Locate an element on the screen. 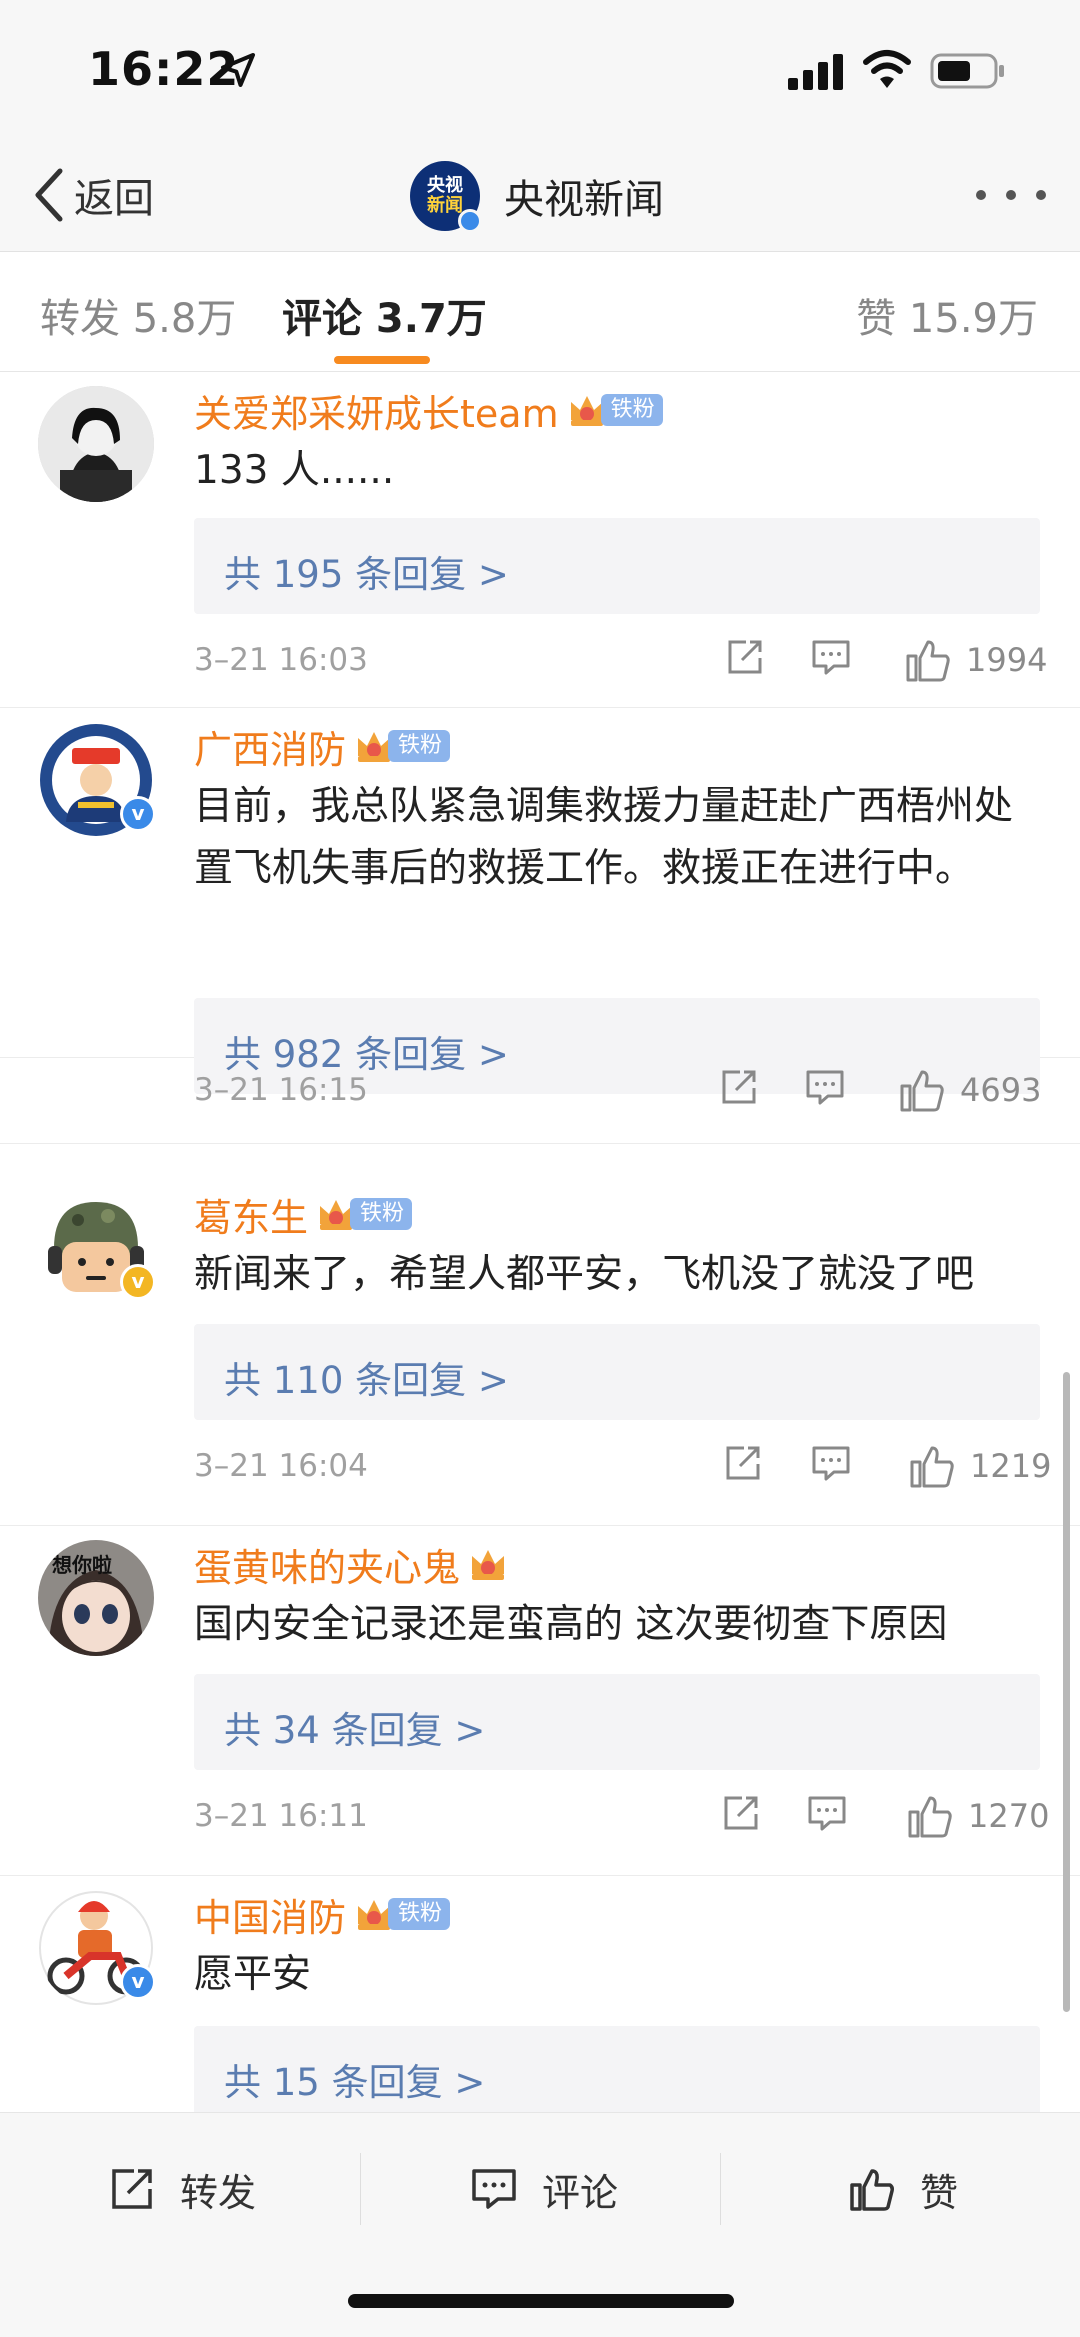  location-arrow-icon is located at coordinates (238, 70).